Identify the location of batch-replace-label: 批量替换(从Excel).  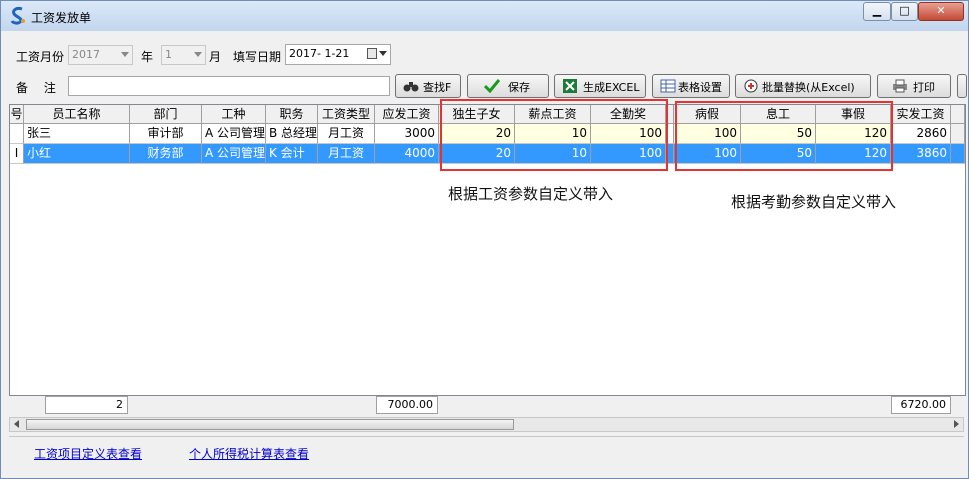
(808, 87).